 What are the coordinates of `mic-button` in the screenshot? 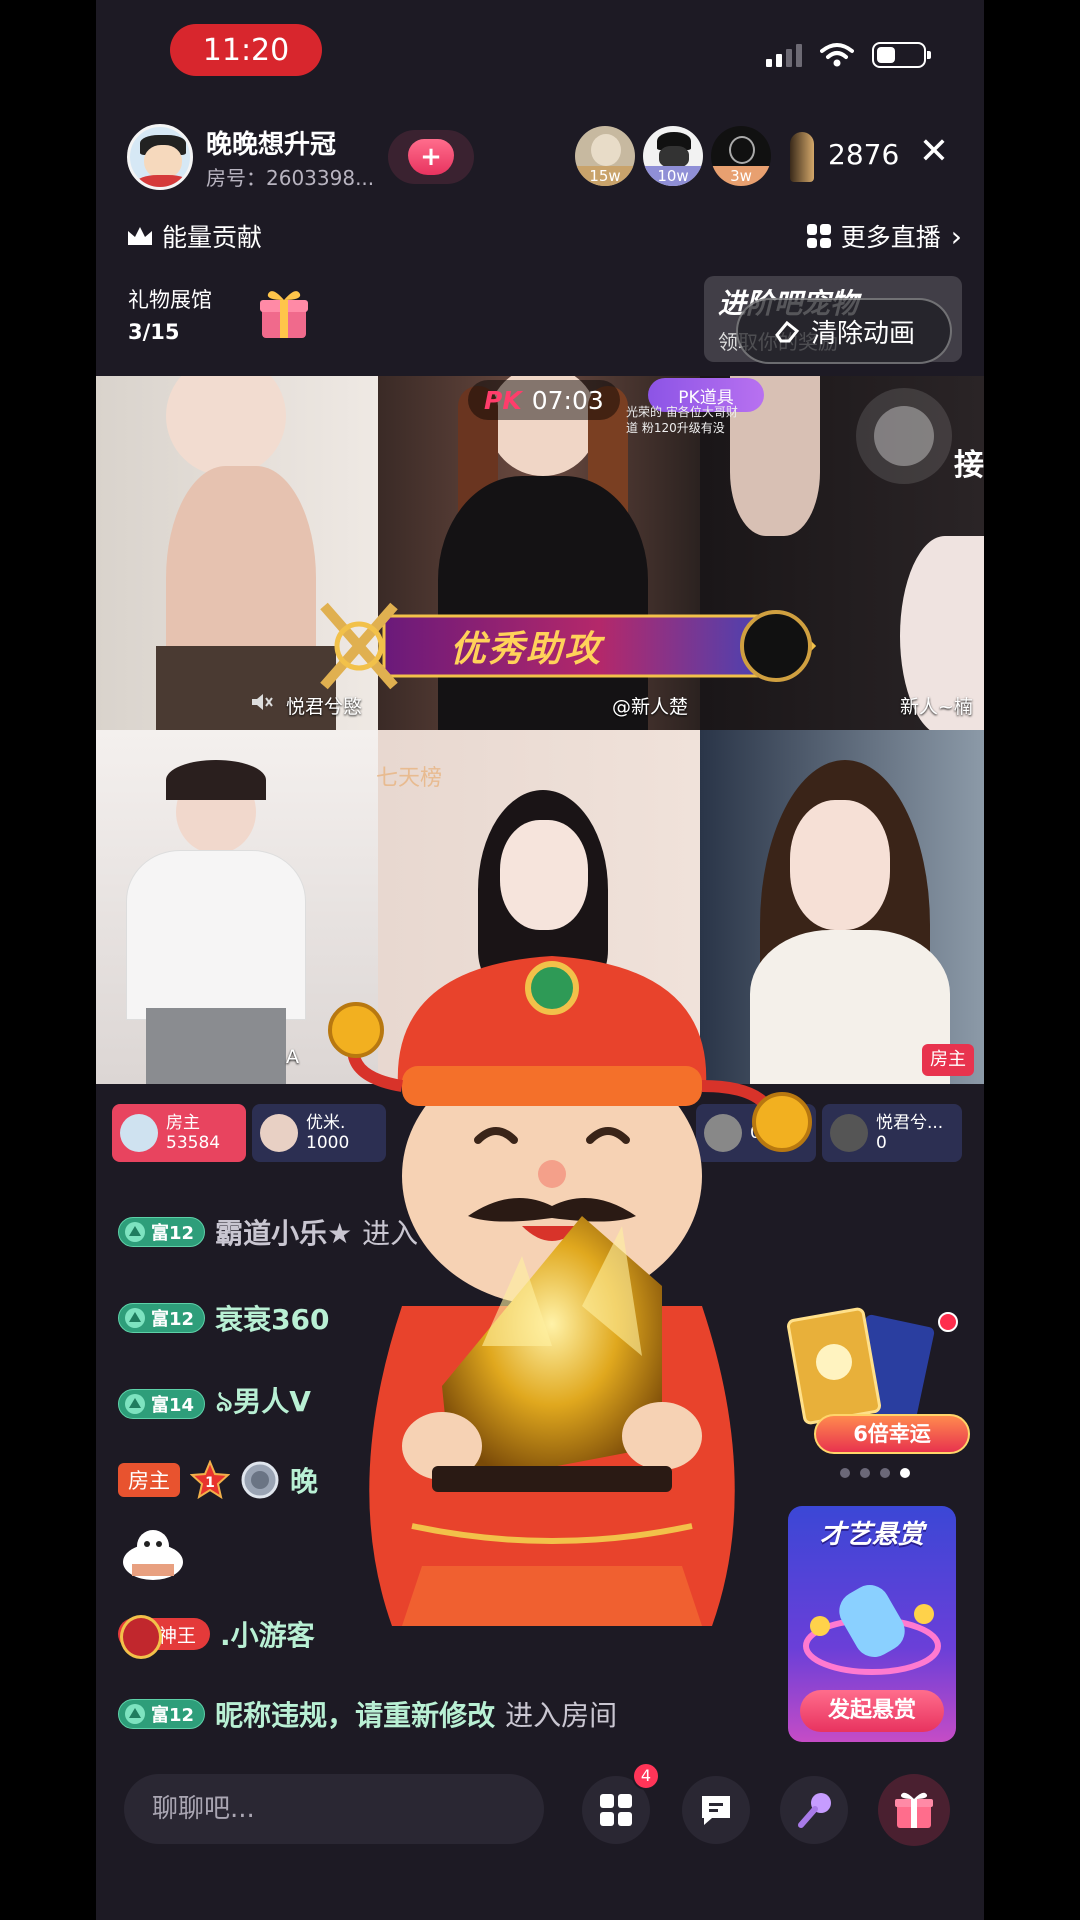 It's located at (814, 1810).